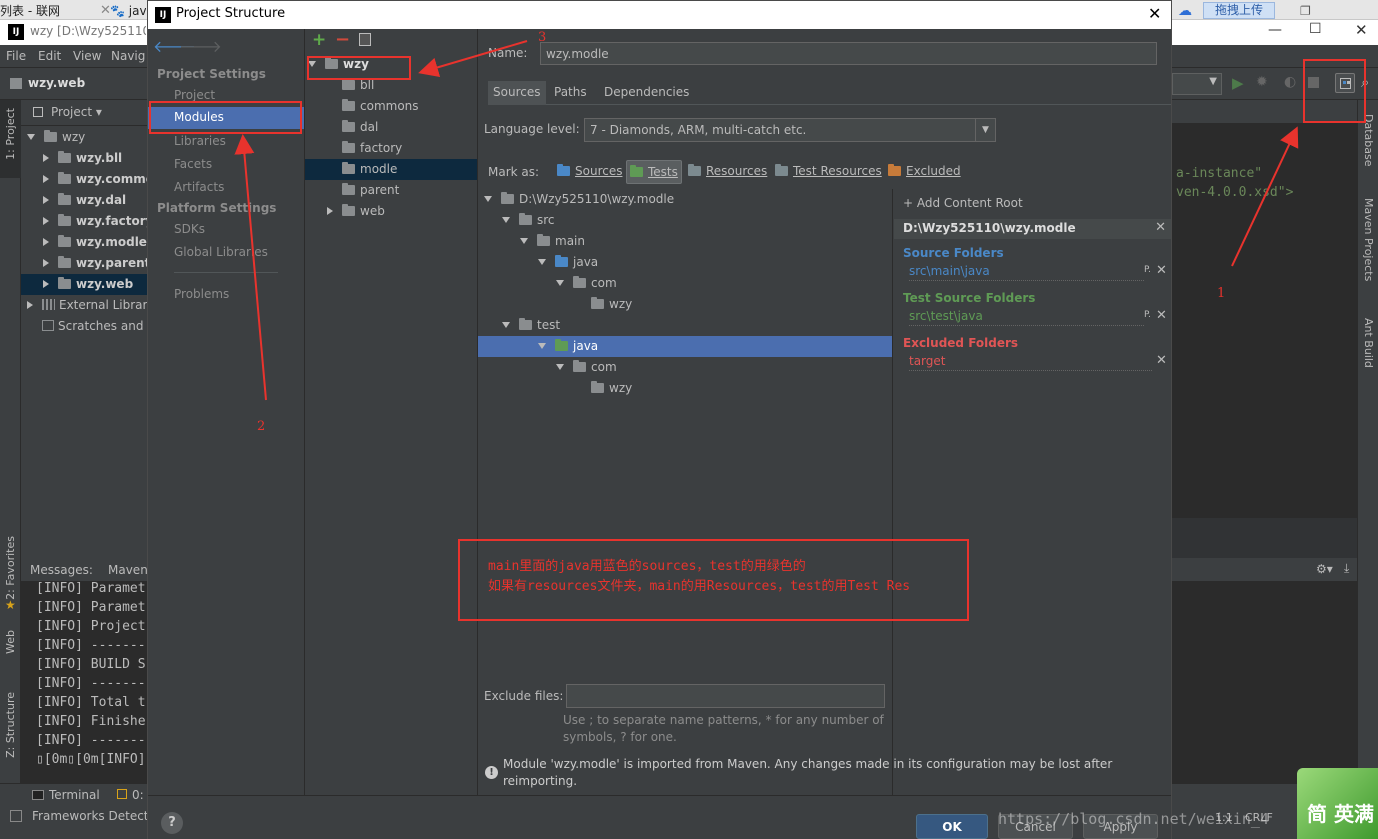  I want to click on module-tree-item-dal: dal, so click(391, 127).